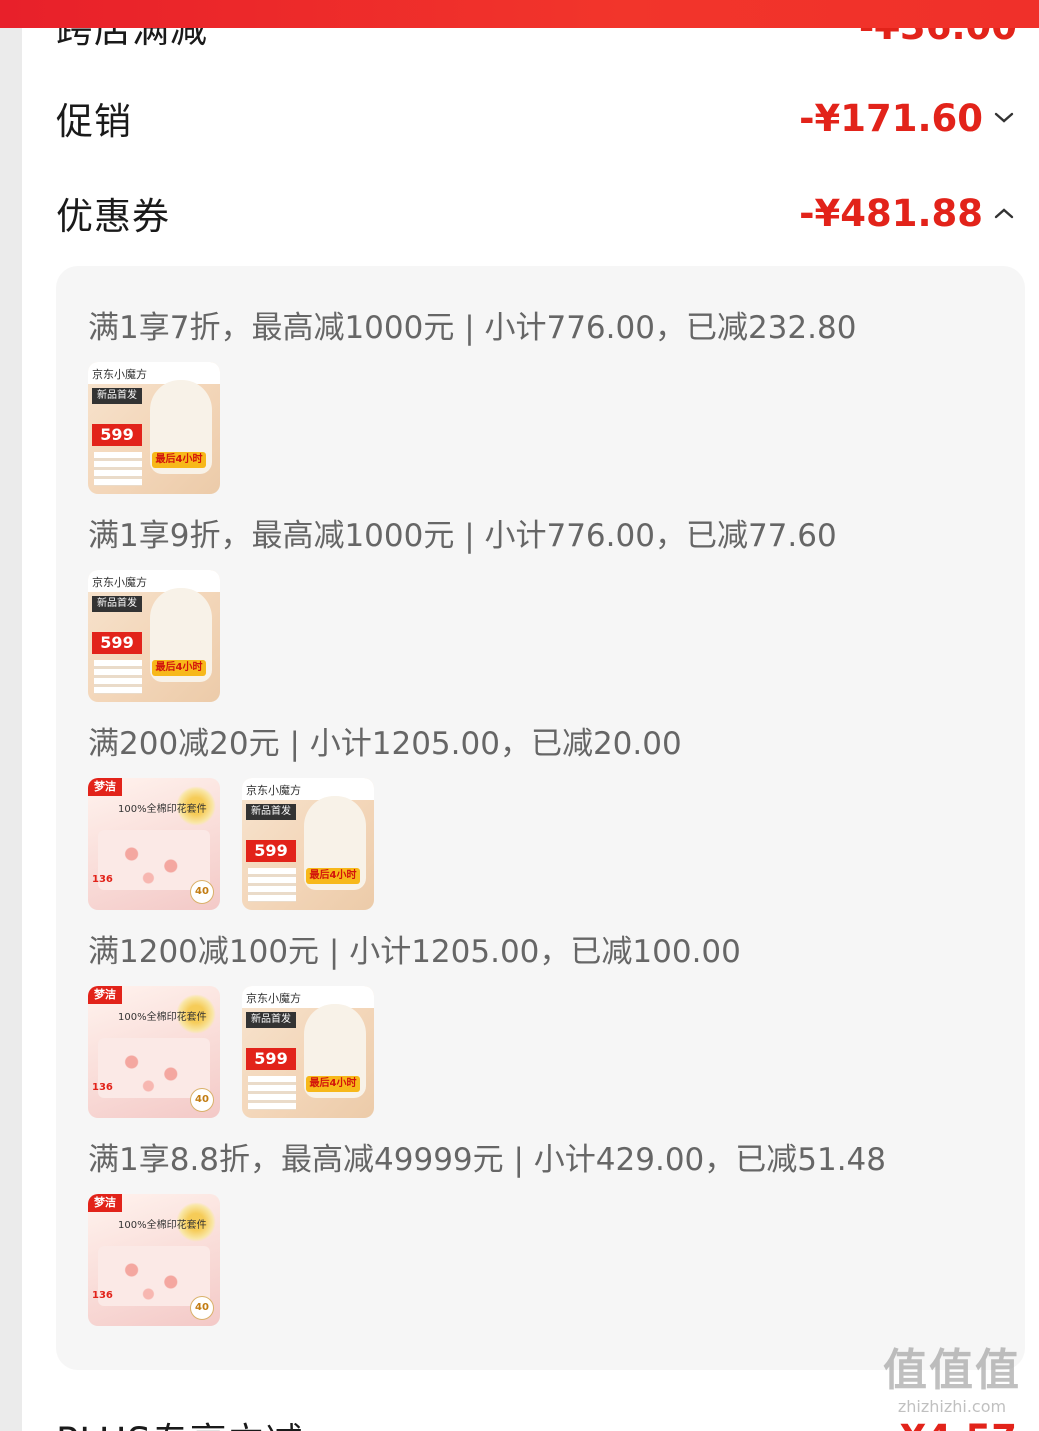 Image resolution: width=1039 pixels, height=1431 pixels. I want to click on promotion-amount: -¥171.60, so click(891, 118).